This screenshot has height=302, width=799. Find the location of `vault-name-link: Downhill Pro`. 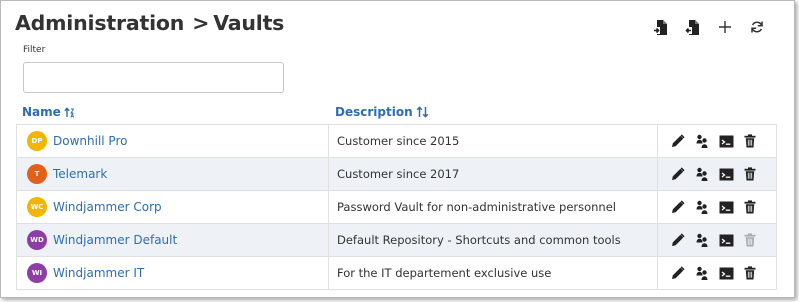

vault-name-link: Downhill Pro is located at coordinates (90, 141).